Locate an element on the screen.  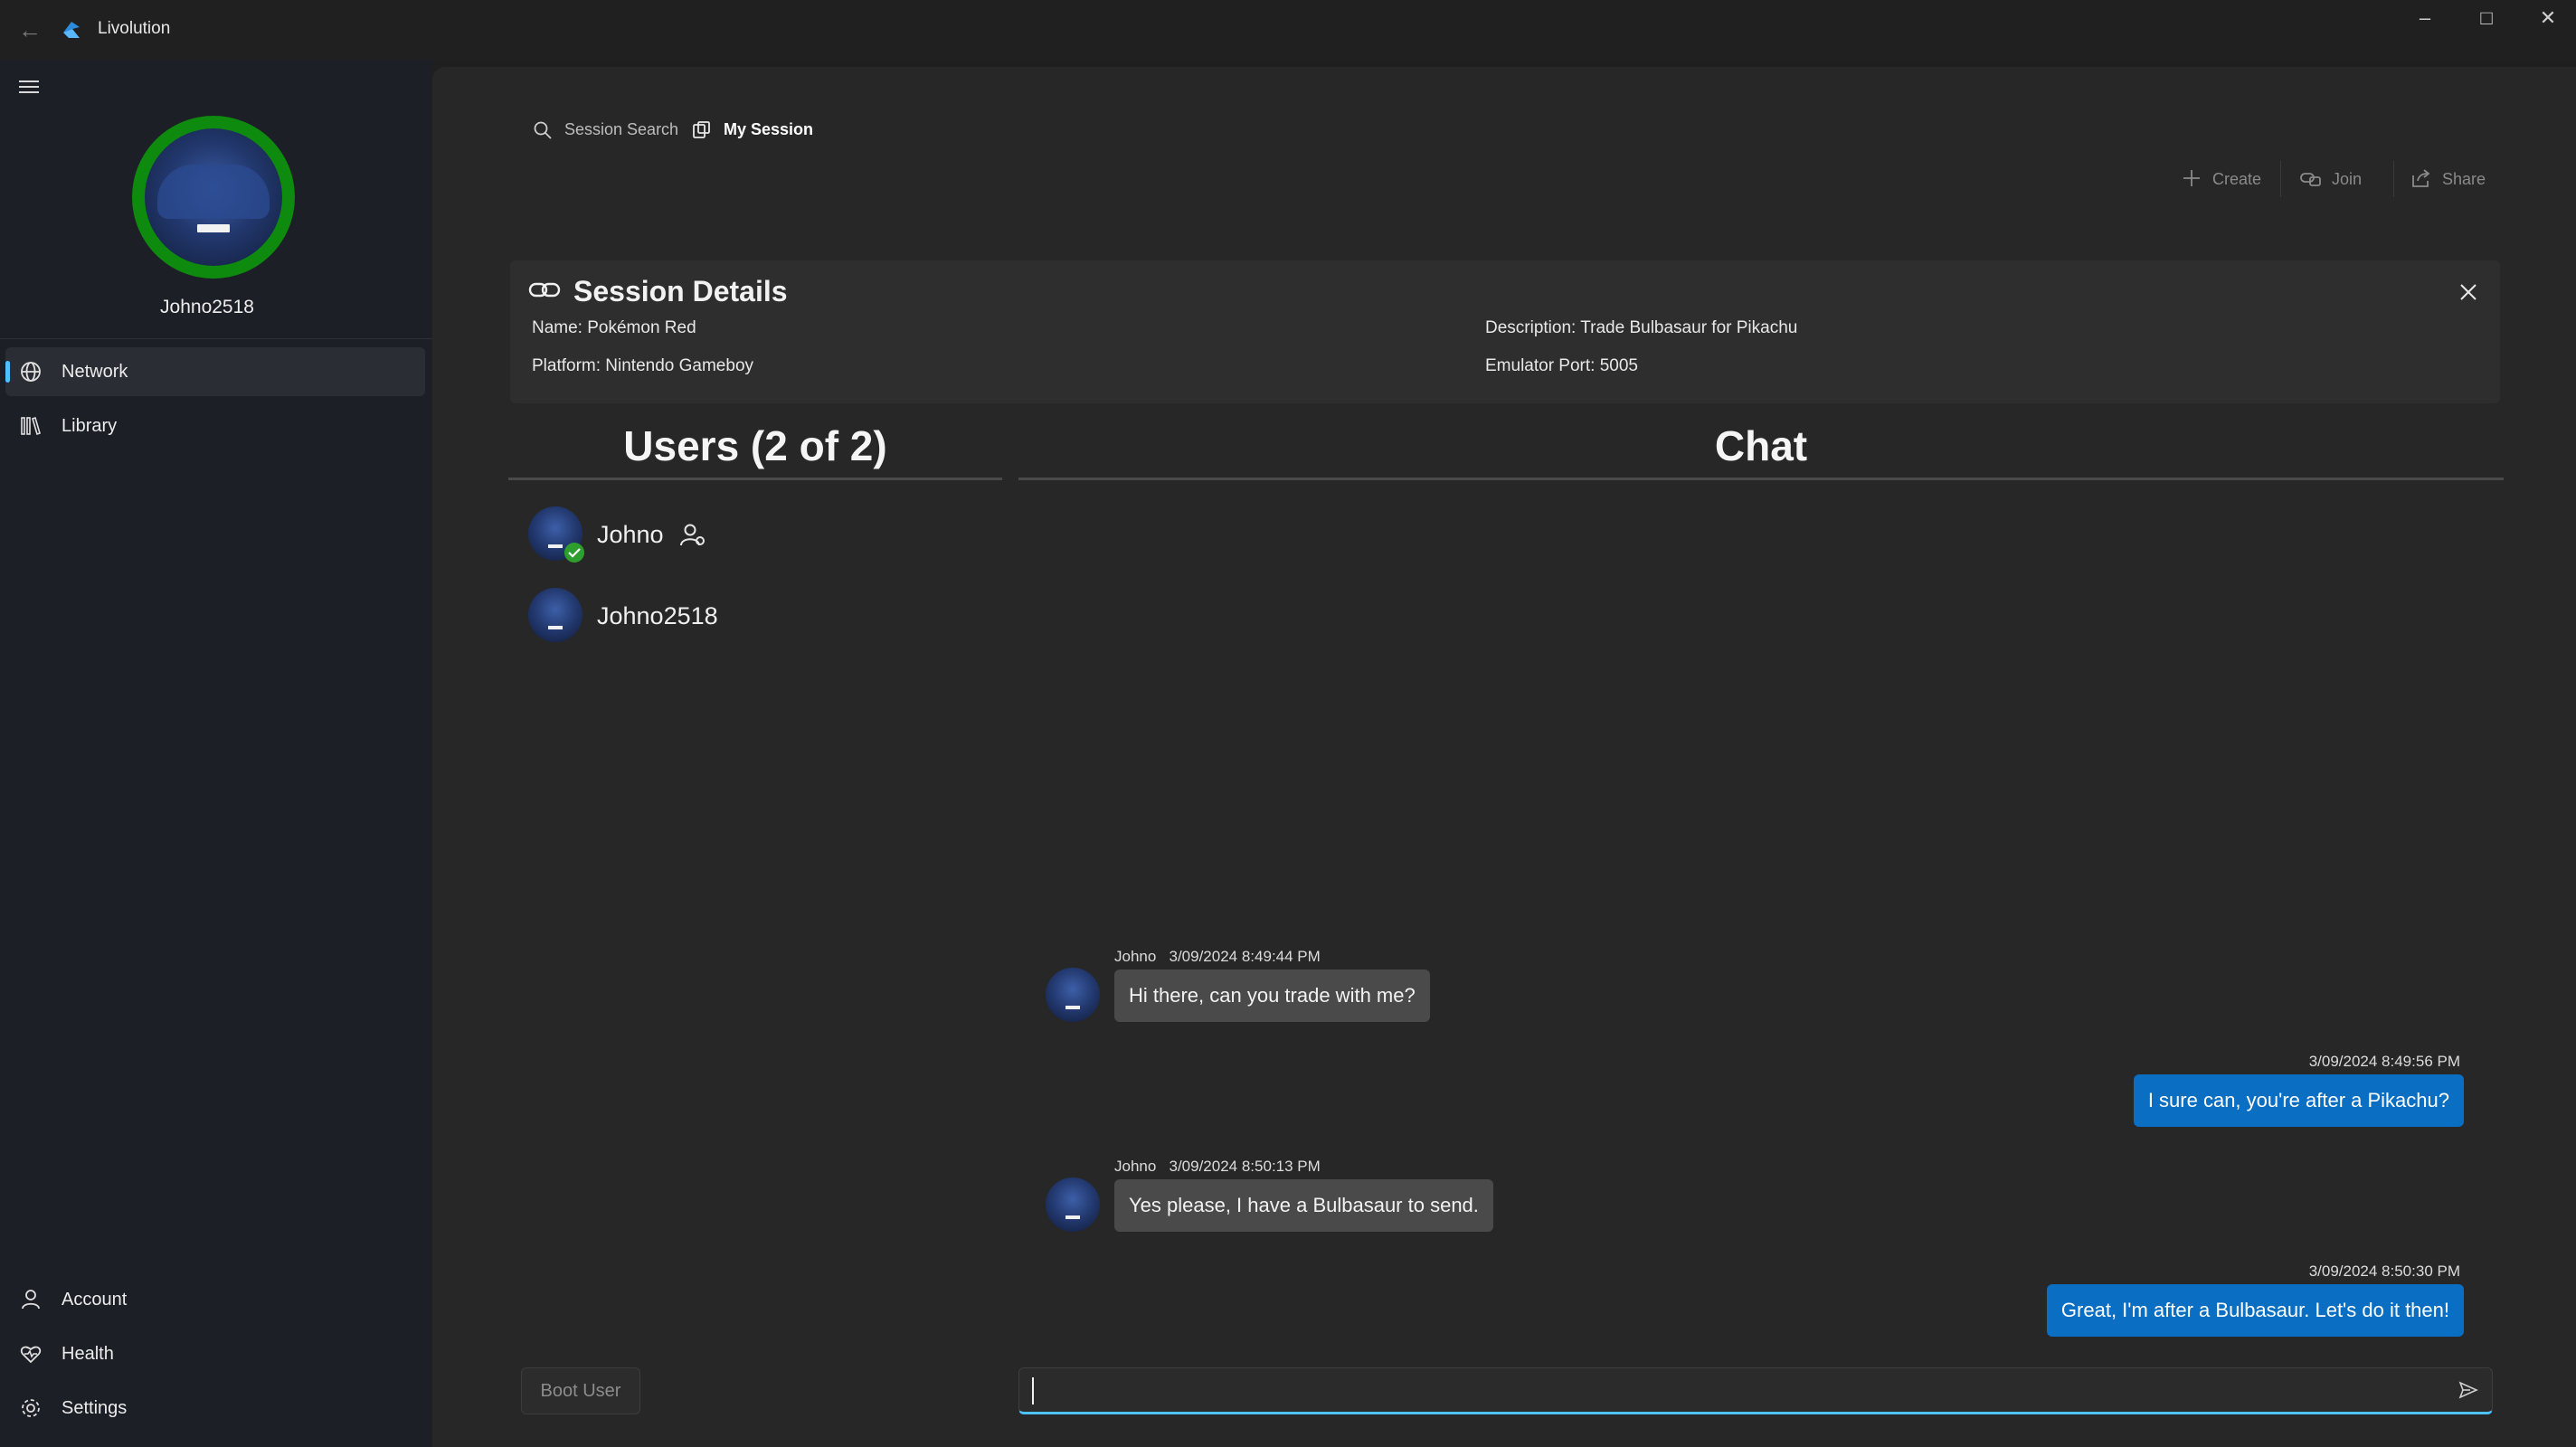
plus-icon is located at coordinates (2191, 178).